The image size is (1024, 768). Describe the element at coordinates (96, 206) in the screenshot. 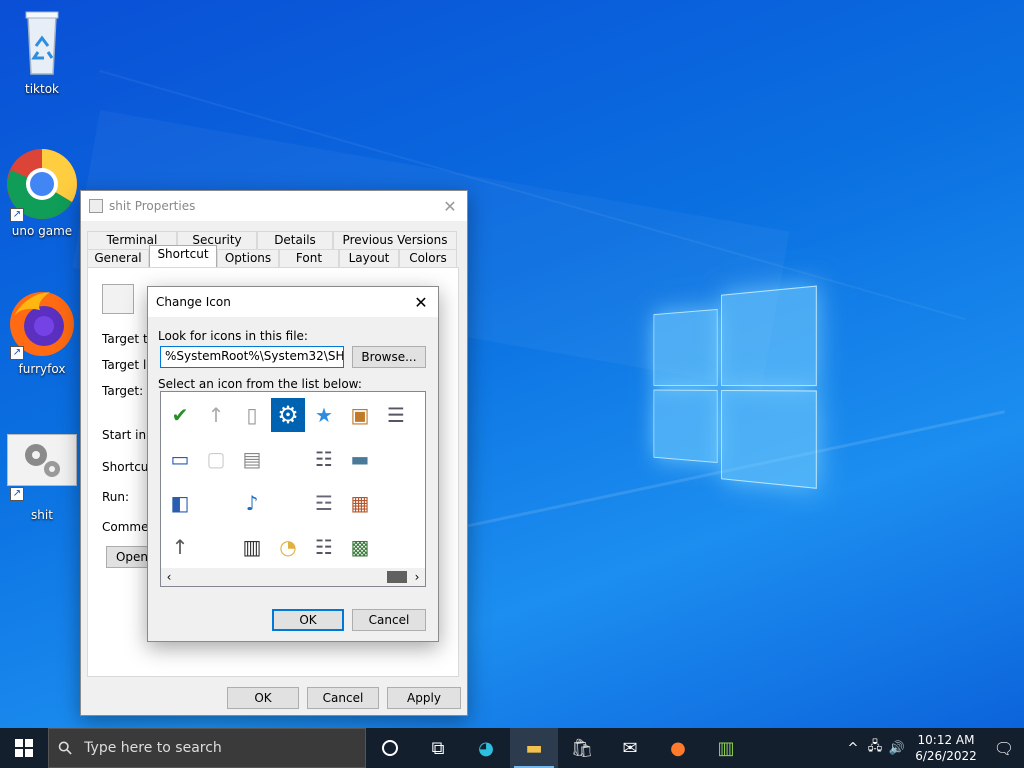

I see `window-app-icon` at that location.